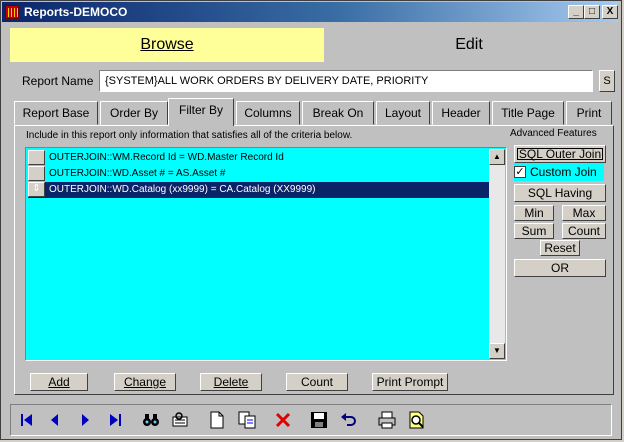  What do you see at coordinates (553, 133) in the screenshot?
I see `advanced-features-heading: Advanced Features` at bounding box center [553, 133].